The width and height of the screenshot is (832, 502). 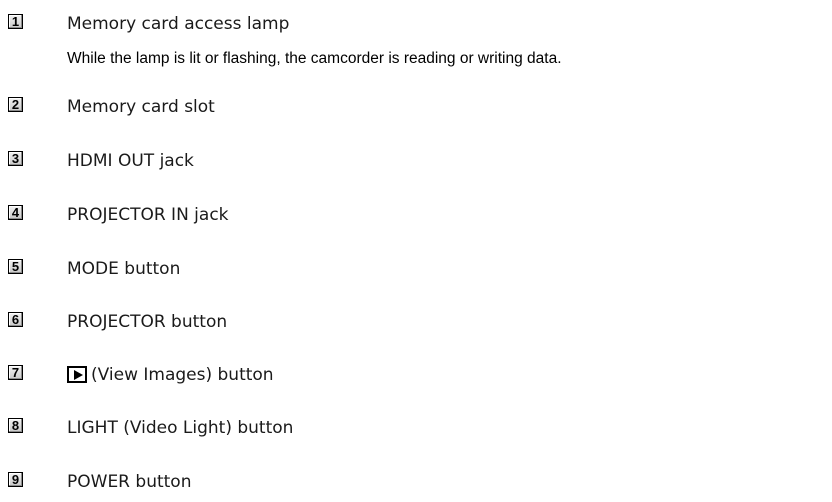 What do you see at coordinates (130, 161) in the screenshot?
I see `part-label: HDMI OUT jack` at bounding box center [130, 161].